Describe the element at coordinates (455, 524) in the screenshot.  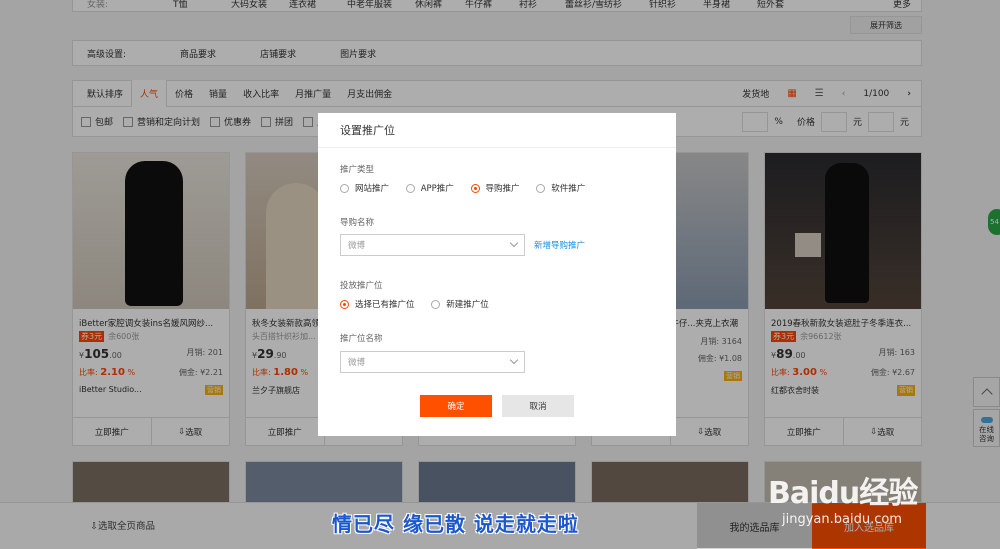
I see `video-subtitle: 情已尽 缘已散 说走就走啦` at that location.